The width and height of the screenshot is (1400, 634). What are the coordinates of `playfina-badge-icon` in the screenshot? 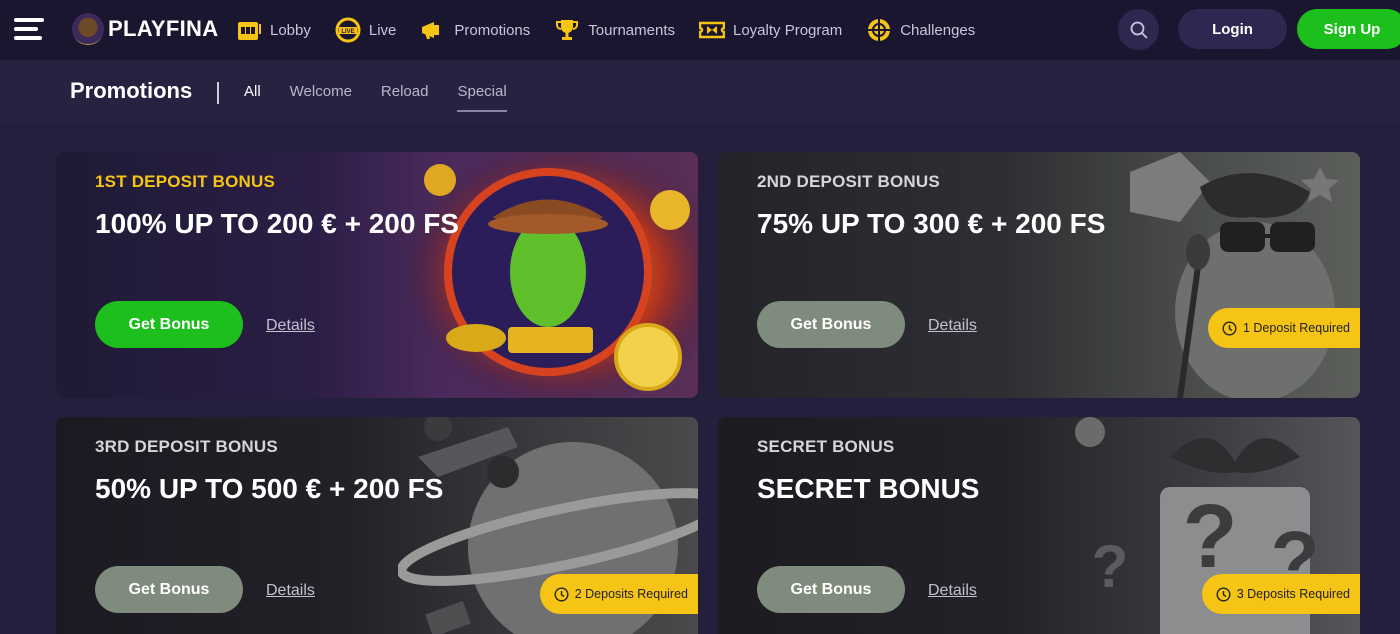 It's located at (88, 29).